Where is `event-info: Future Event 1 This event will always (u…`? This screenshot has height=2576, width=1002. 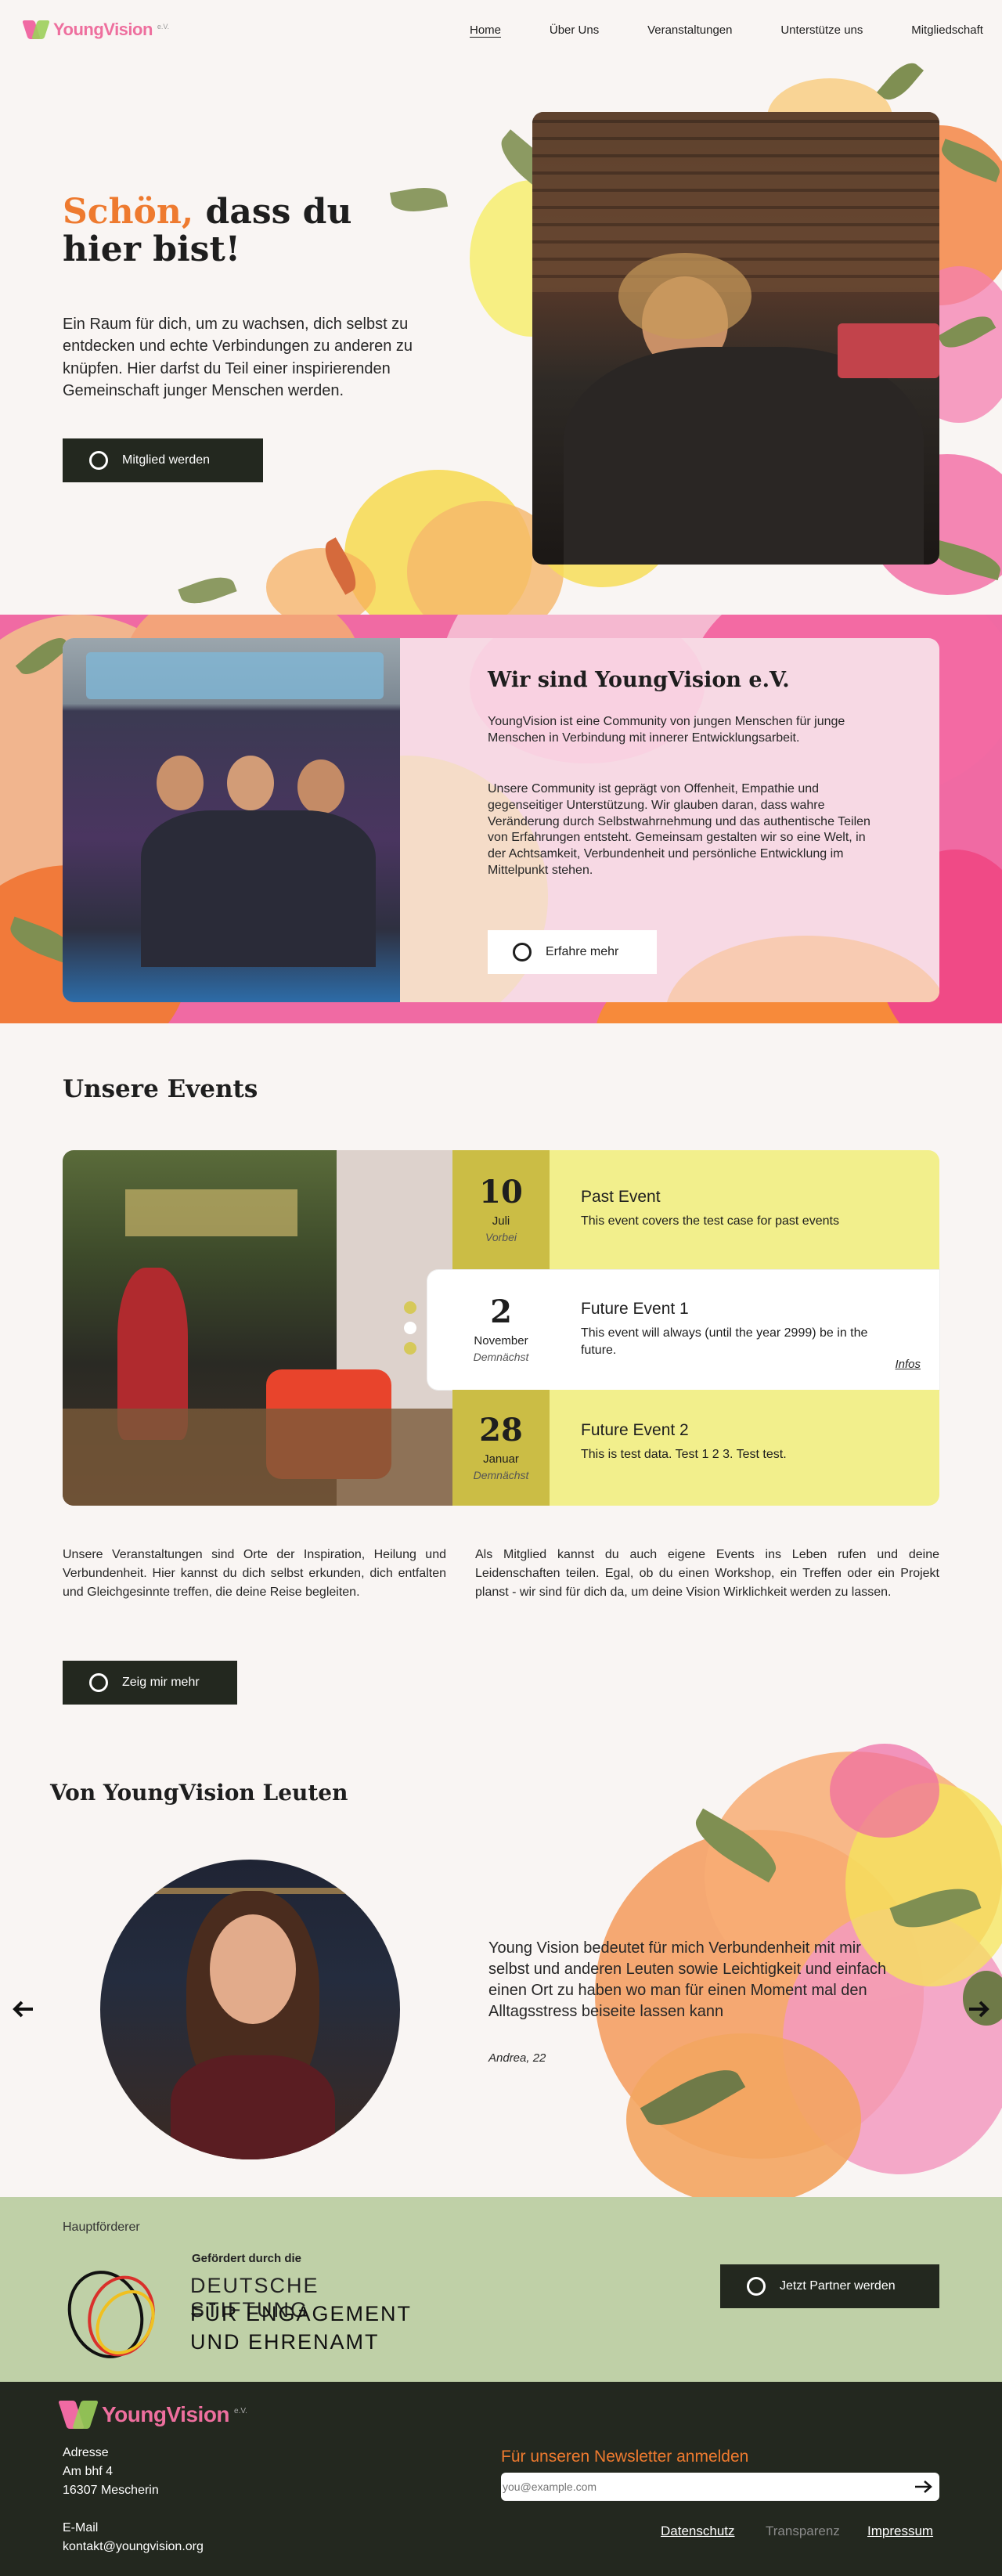 event-info: Future Event 1 This event will always (u… is located at coordinates (755, 1330).